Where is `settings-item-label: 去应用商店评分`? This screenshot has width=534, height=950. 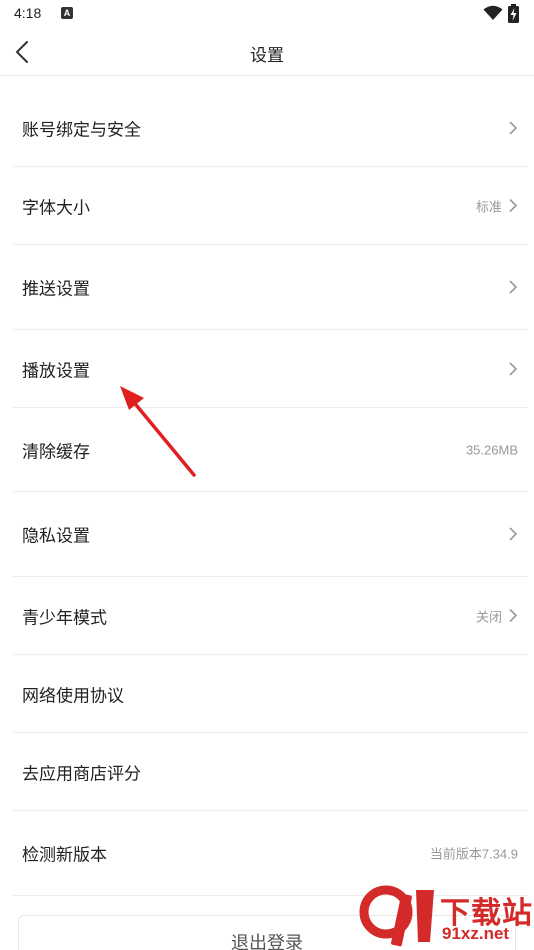
settings-item-label: 去应用商店评分 is located at coordinates (81, 774).